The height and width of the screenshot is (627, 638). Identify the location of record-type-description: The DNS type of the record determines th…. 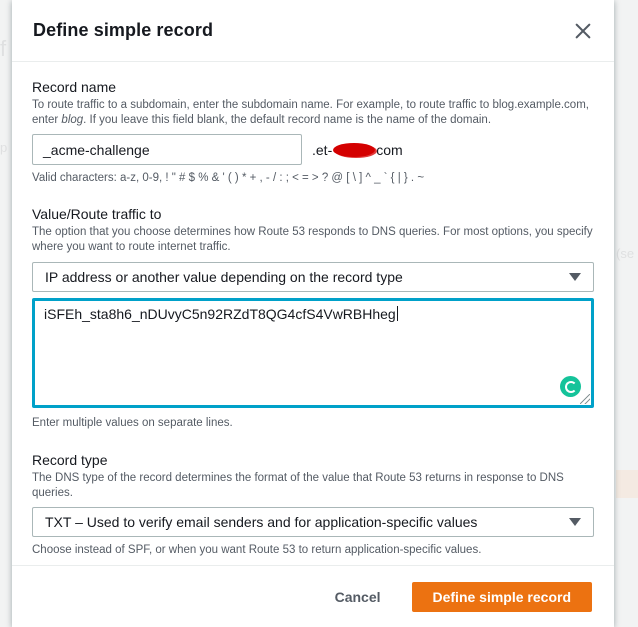
(298, 485).